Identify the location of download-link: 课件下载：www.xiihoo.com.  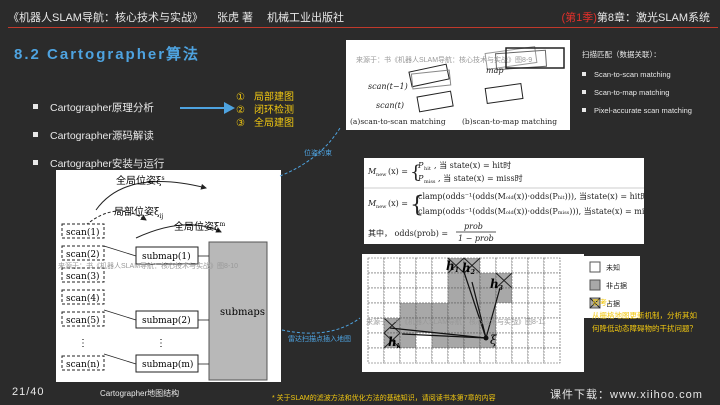
(626, 394).